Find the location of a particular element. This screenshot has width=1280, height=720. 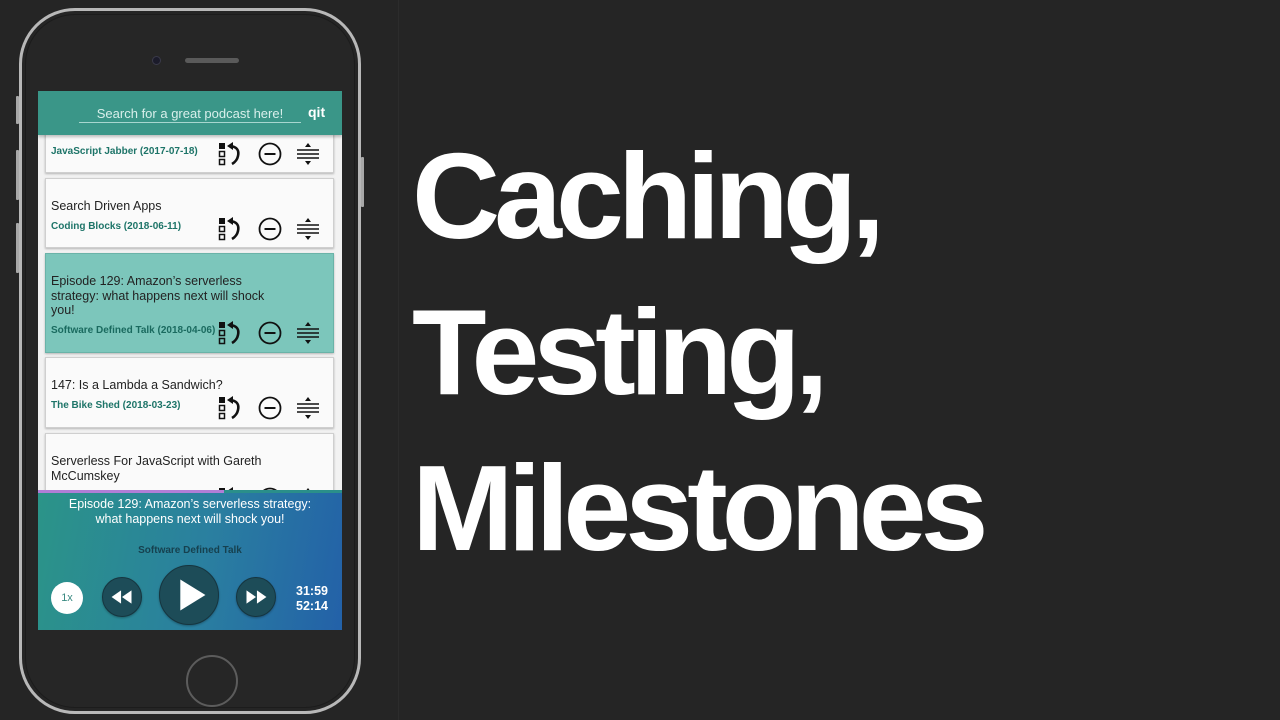

fast-forward-button is located at coordinates (256, 597).